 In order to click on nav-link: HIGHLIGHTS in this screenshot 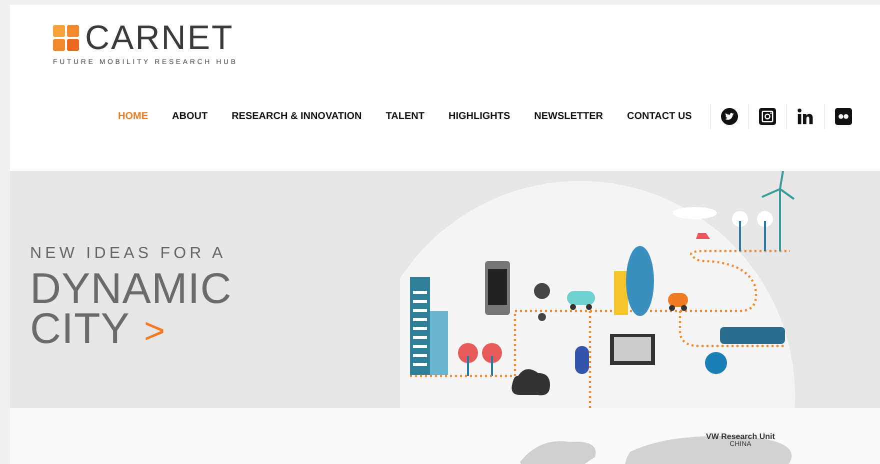, I will do `click(479, 116)`.